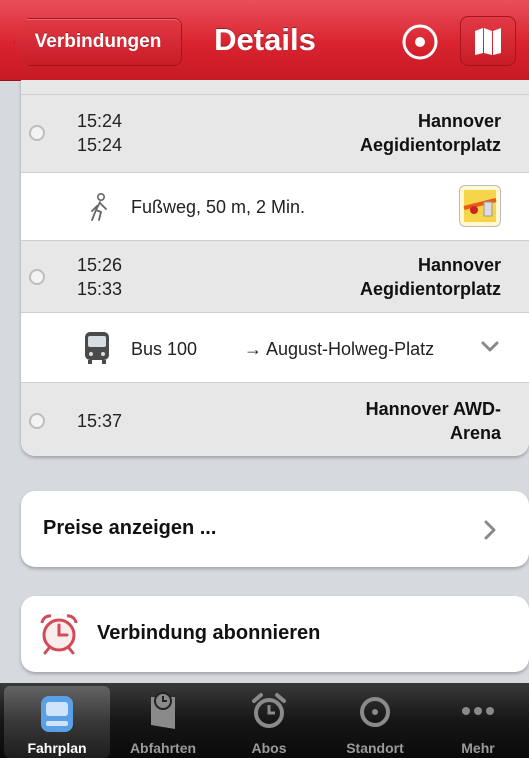 This screenshot has height=758, width=529. What do you see at coordinates (163, 748) in the screenshot?
I see `tab-label: Abfahrten` at bounding box center [163, 748].